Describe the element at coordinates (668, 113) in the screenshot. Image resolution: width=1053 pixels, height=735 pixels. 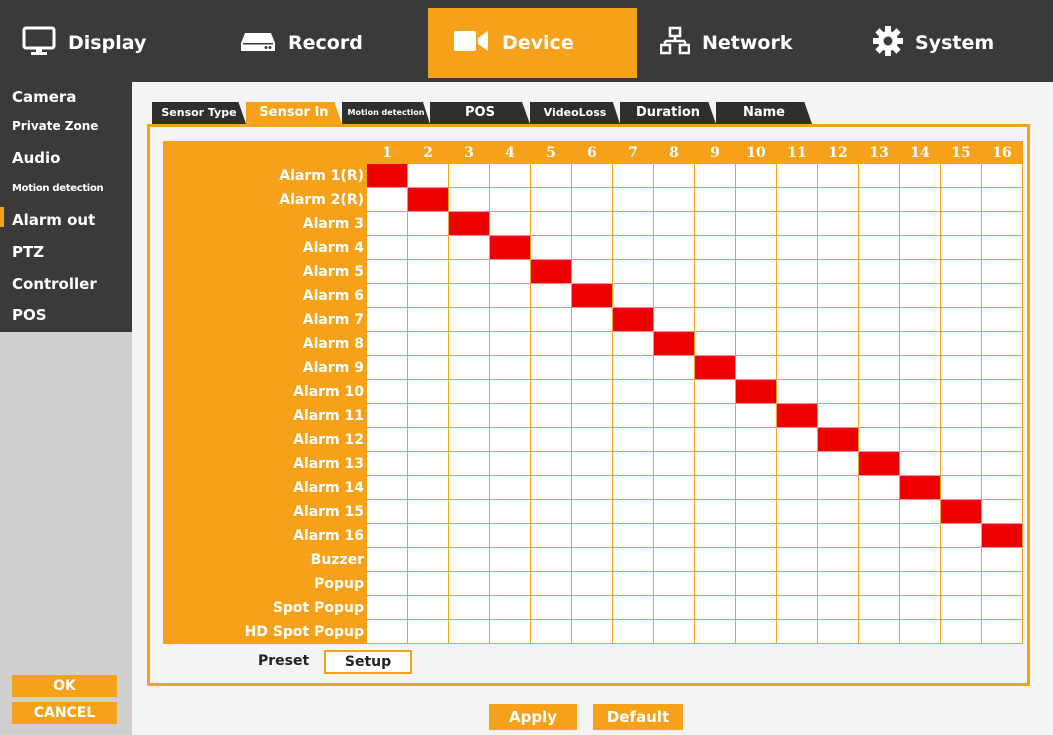
I see `subtab-duration: Duration` at that location.